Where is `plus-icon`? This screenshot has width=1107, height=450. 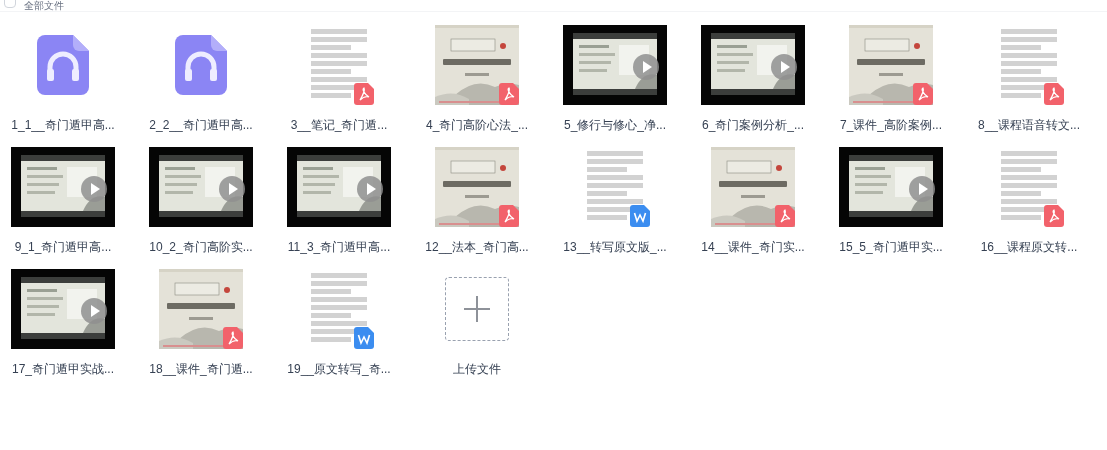 plus-icon is located at coordinates (477, 309).